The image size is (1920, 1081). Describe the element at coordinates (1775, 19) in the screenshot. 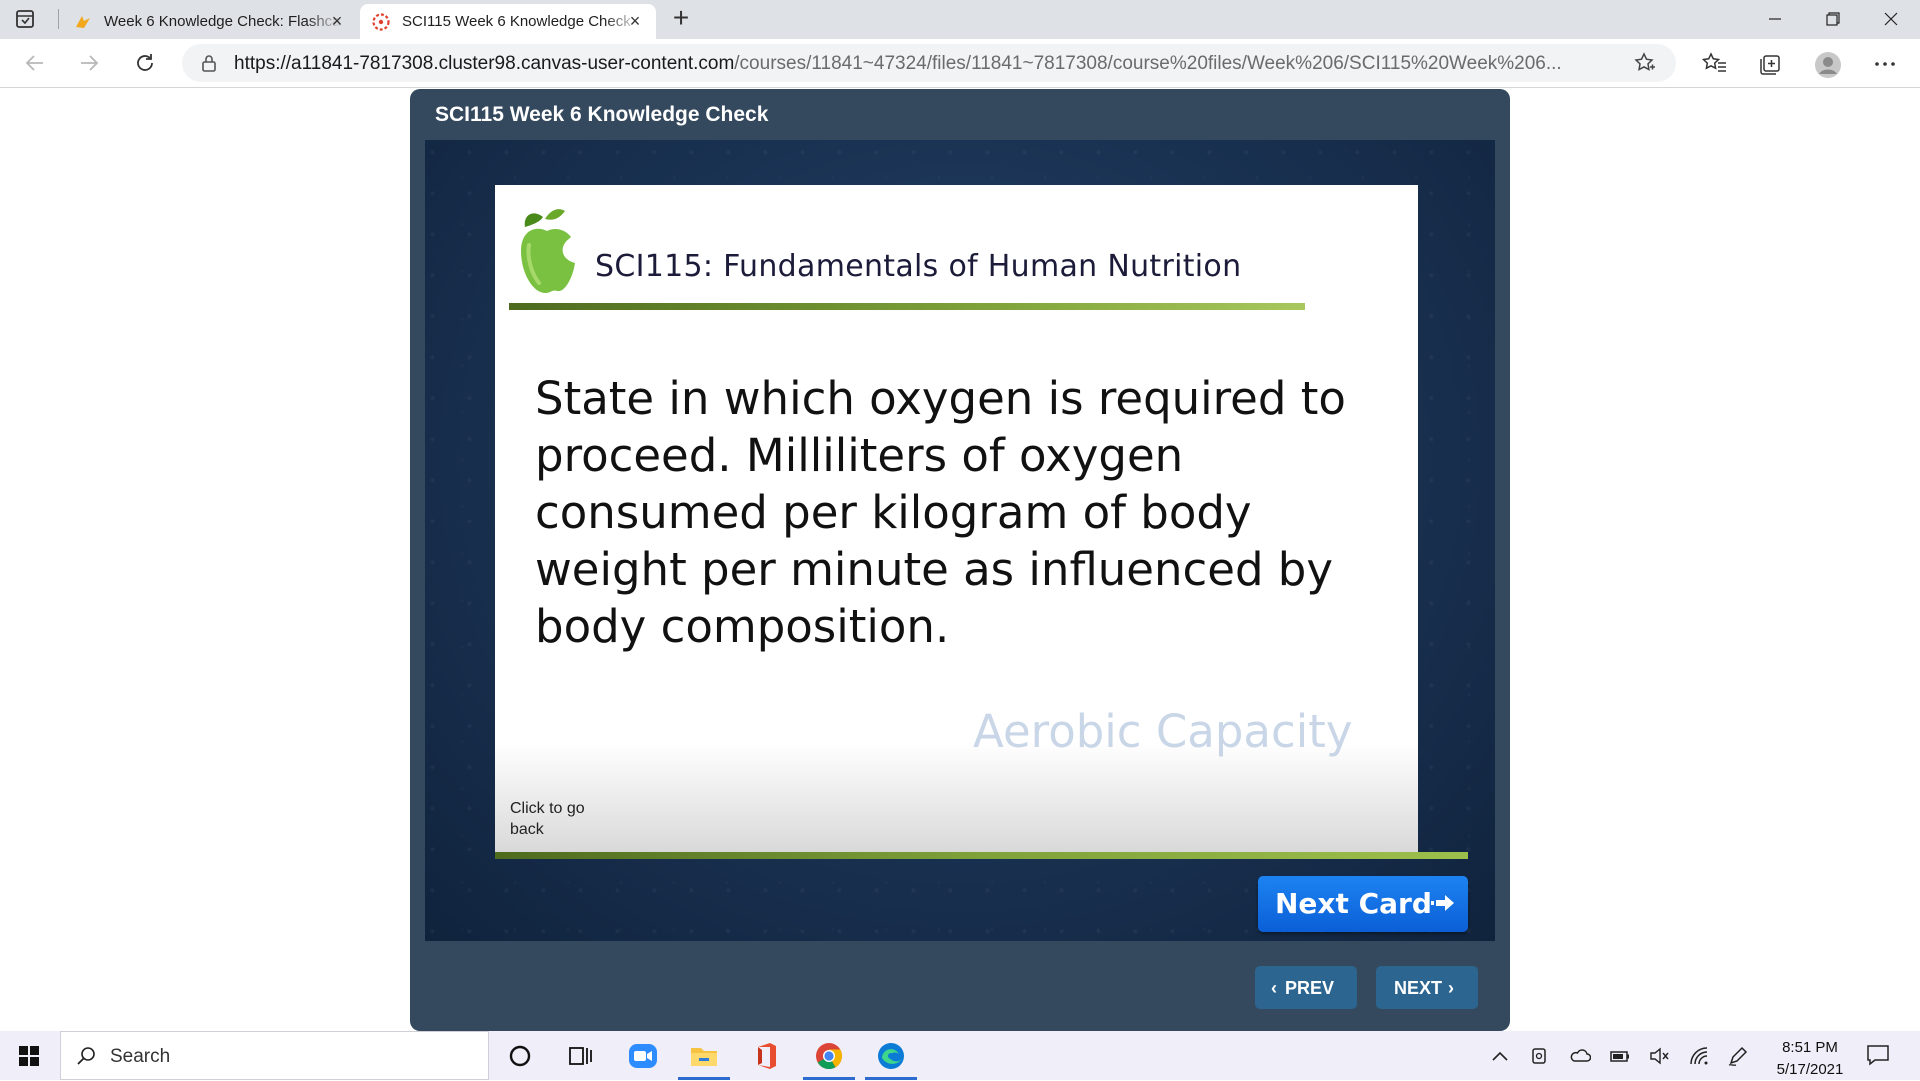

I see `minimize-button` at that location.